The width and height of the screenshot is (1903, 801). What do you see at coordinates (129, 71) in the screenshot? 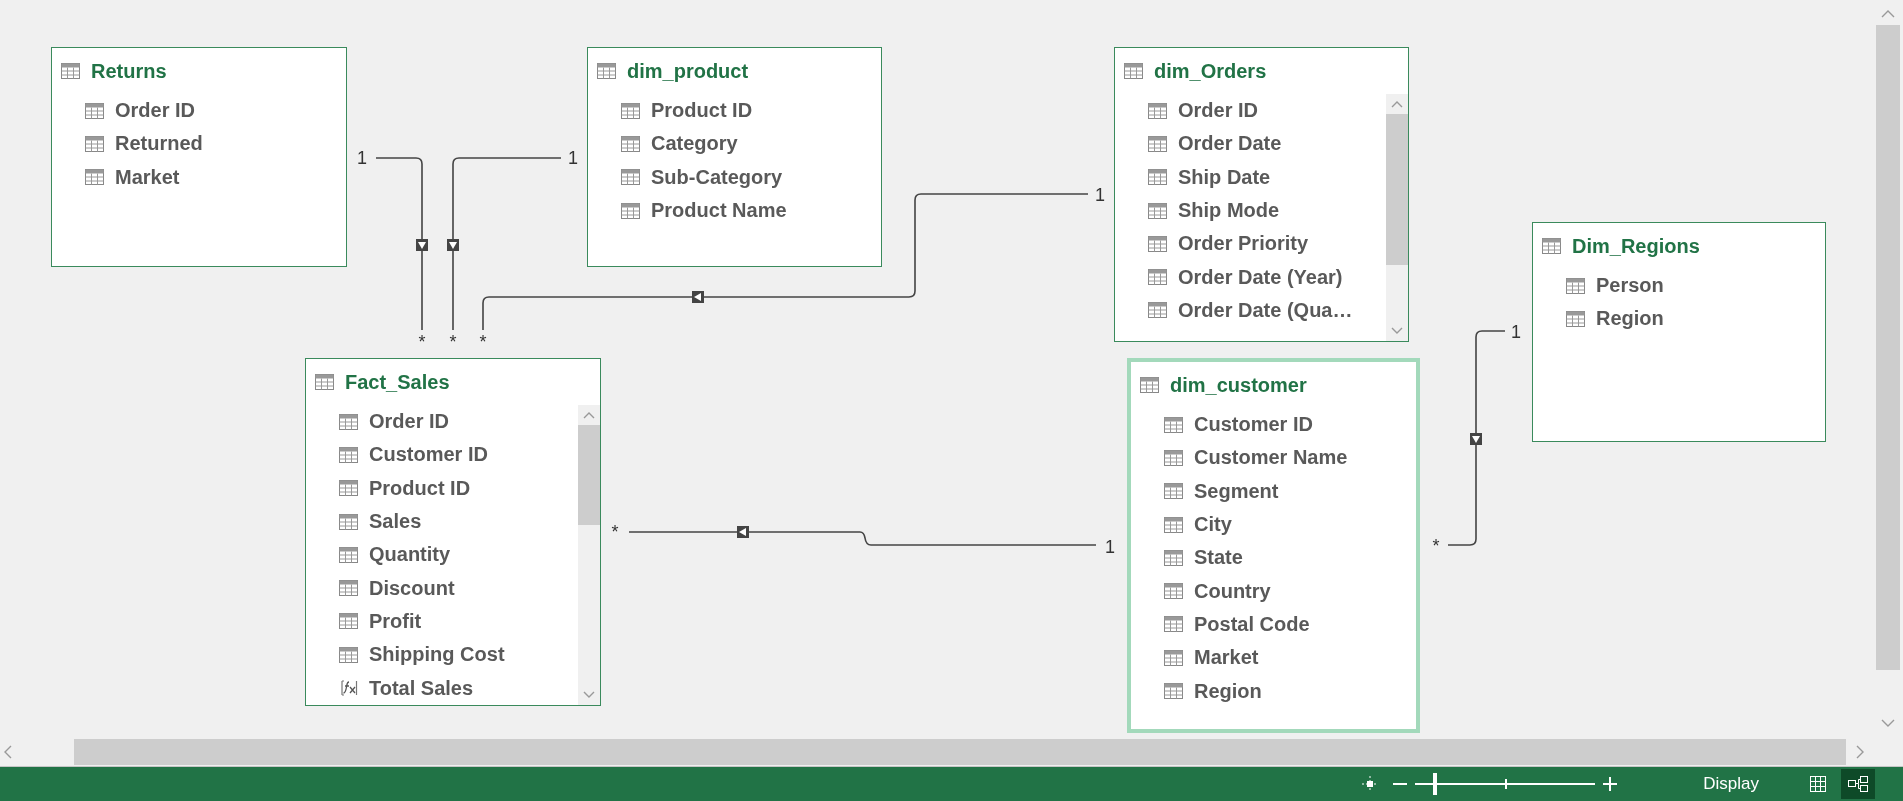
I see `table-title: Returns` at bounding box center [129, 71].